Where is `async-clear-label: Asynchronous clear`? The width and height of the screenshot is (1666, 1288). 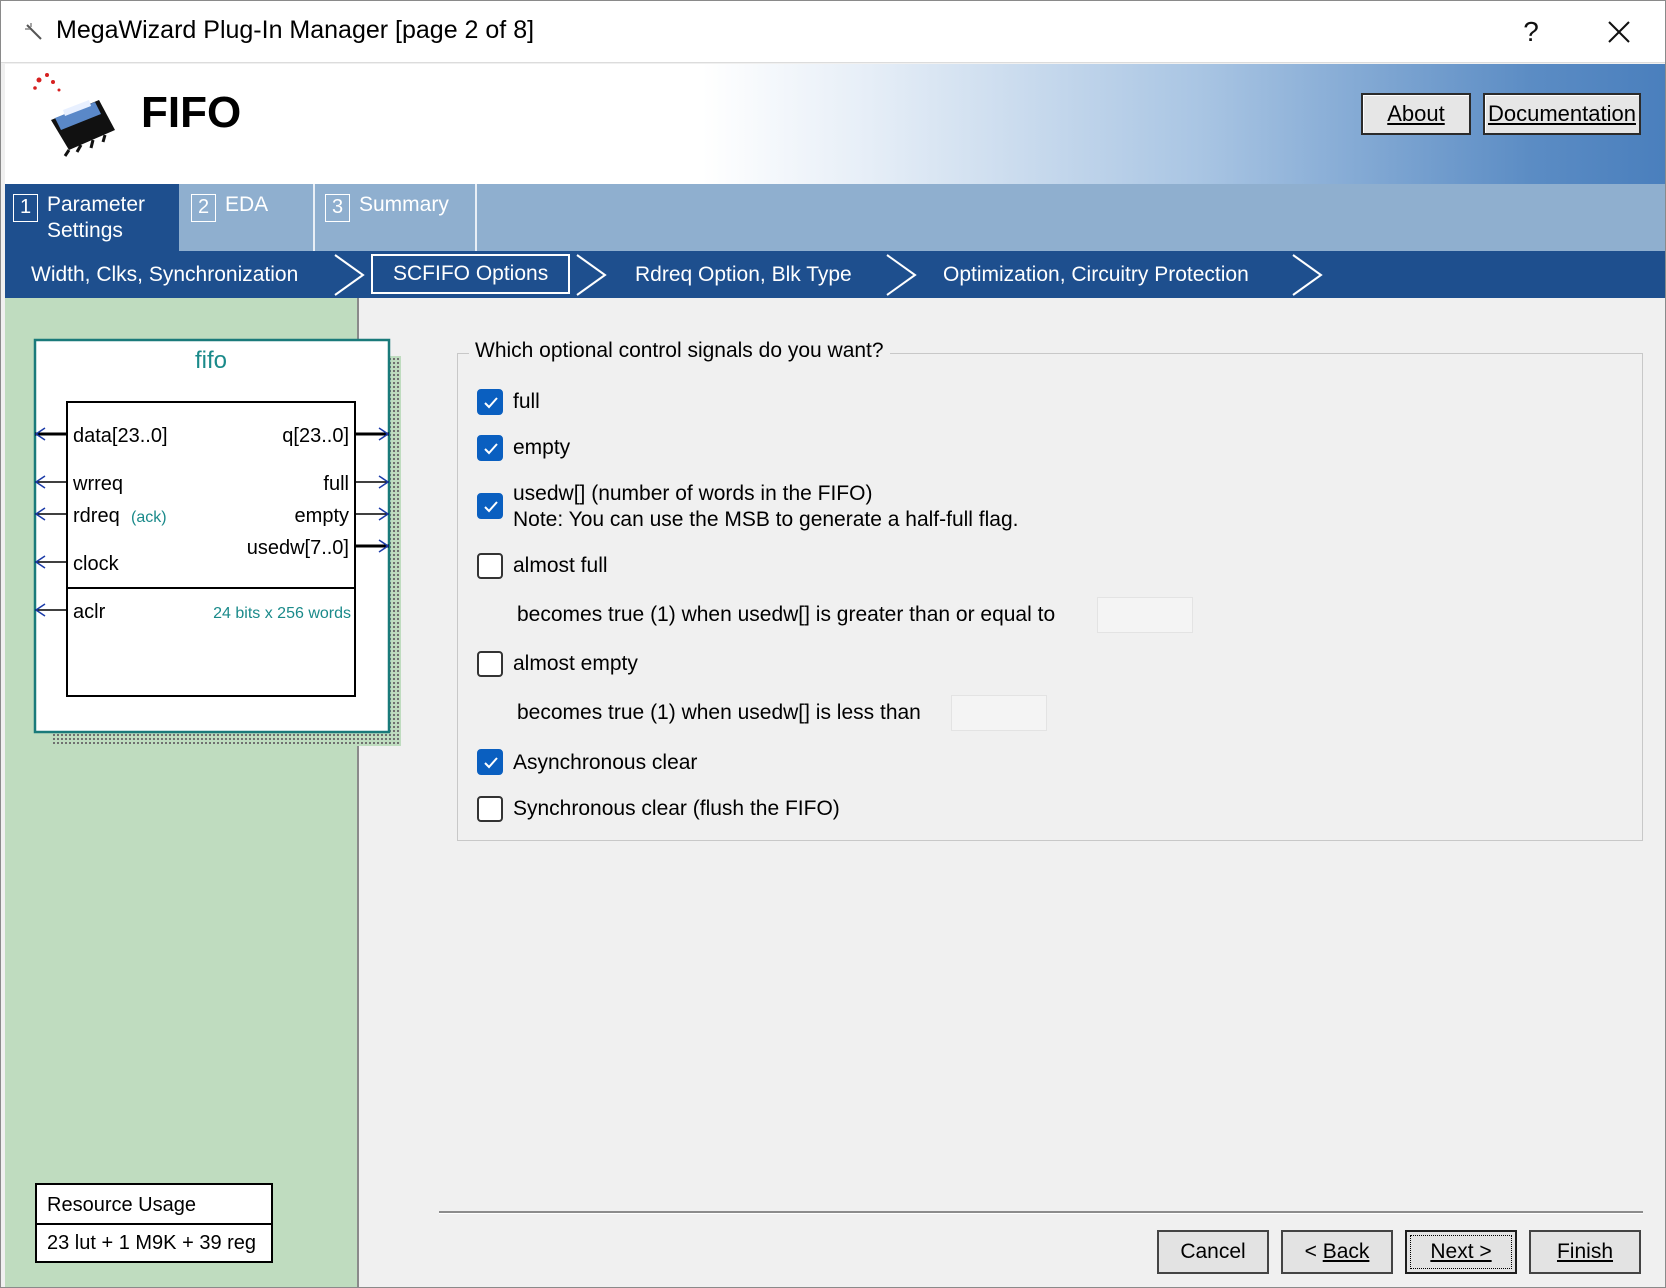
async-clear-label: Asynchronous clear is located at coordinates (605, 763).